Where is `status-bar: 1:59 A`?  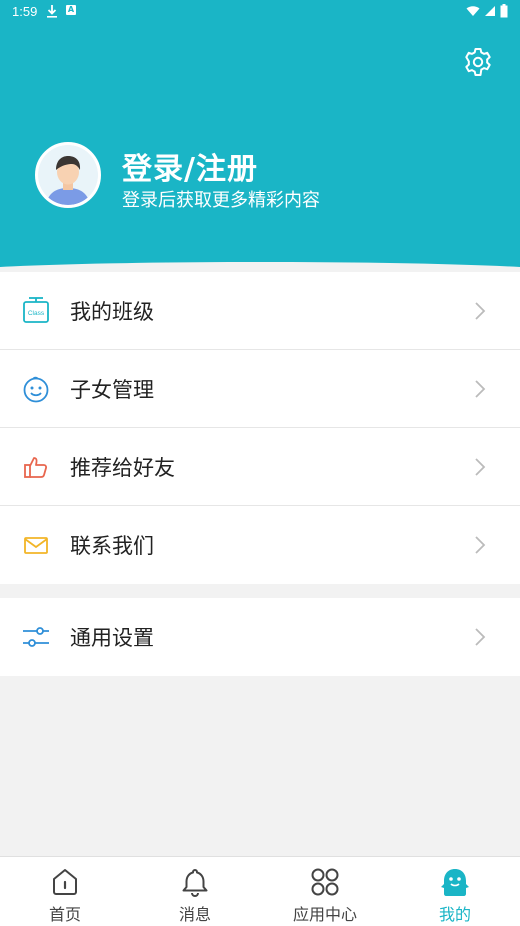 status-bar: 1:59 A is located at coordinates (260, 12).